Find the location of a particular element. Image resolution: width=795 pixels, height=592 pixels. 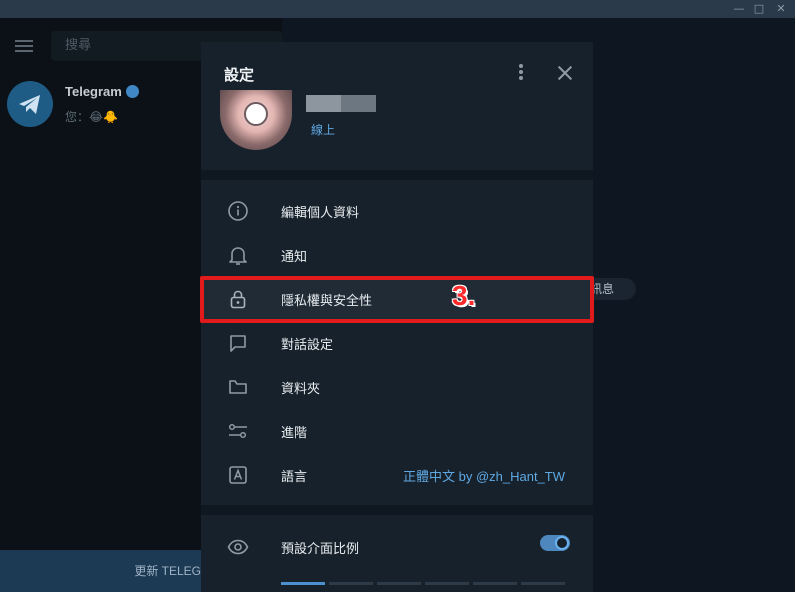

menu-item-label: 通知 is located at coordinates (294, 257).